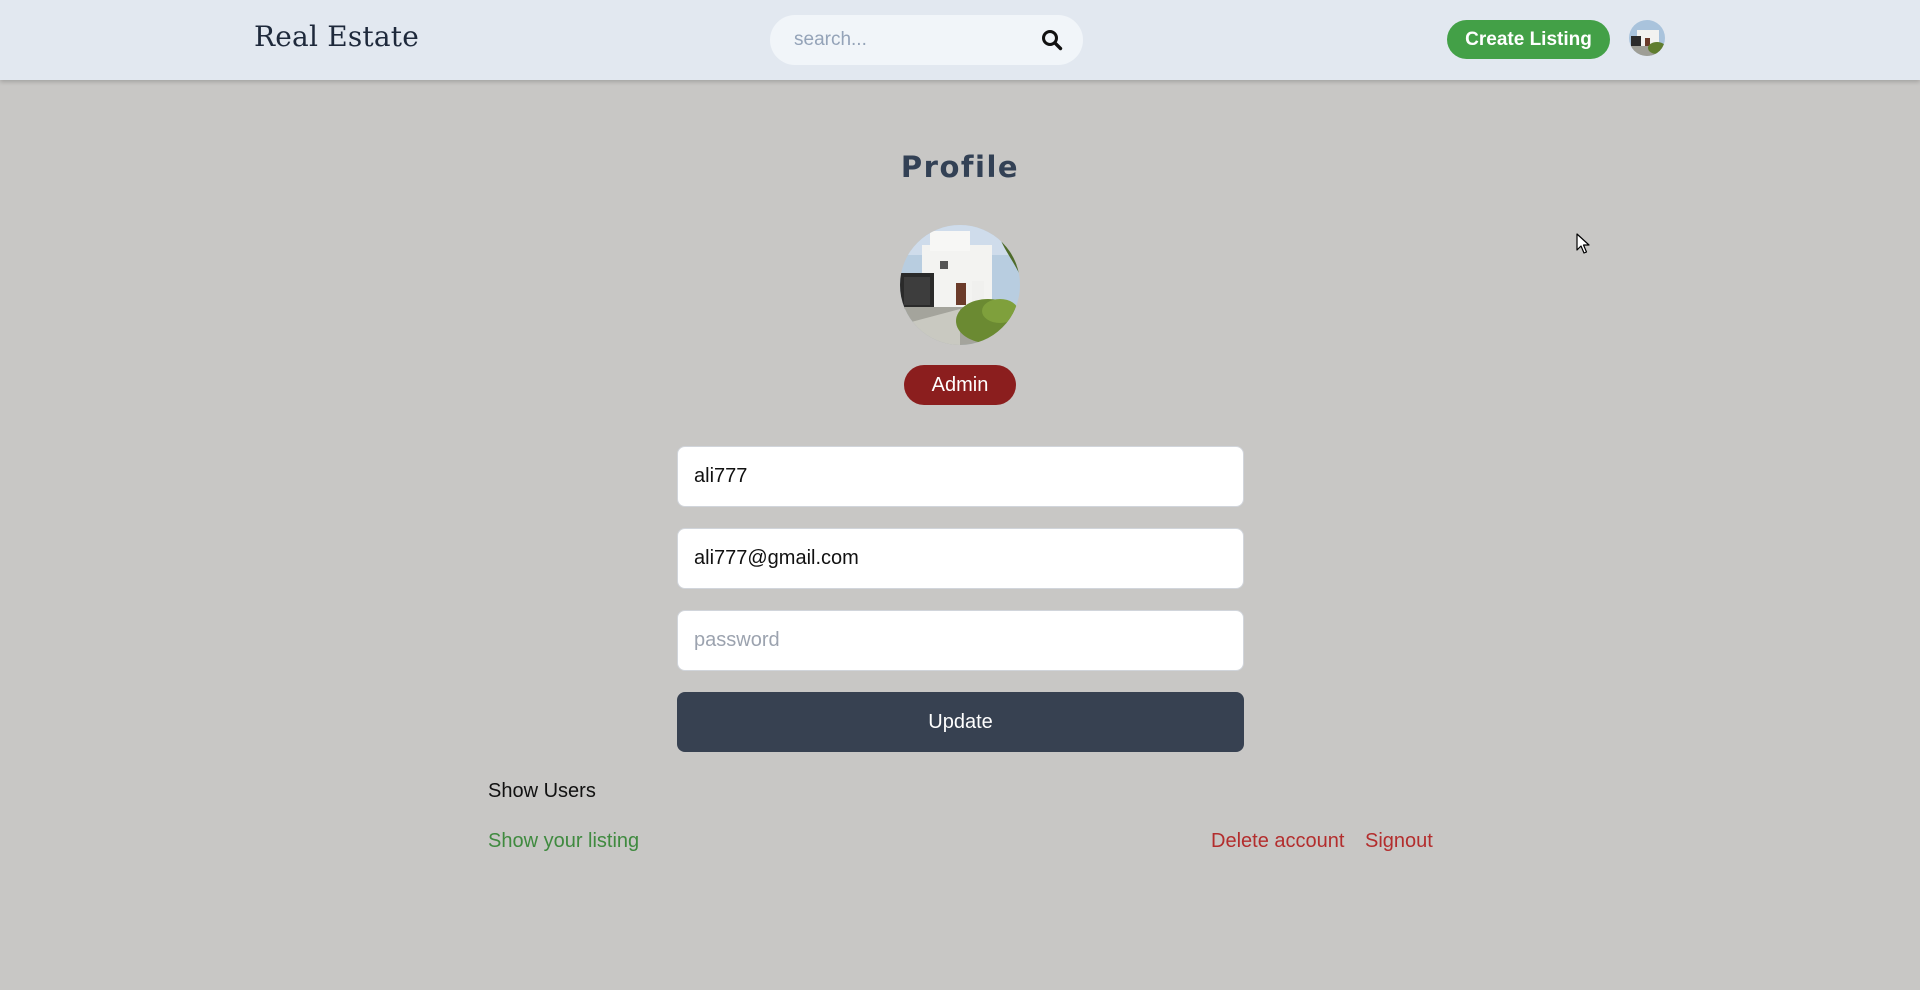  Describe the element at coordinates (960, 476) in the screenshot. I see `username-field` at that location.